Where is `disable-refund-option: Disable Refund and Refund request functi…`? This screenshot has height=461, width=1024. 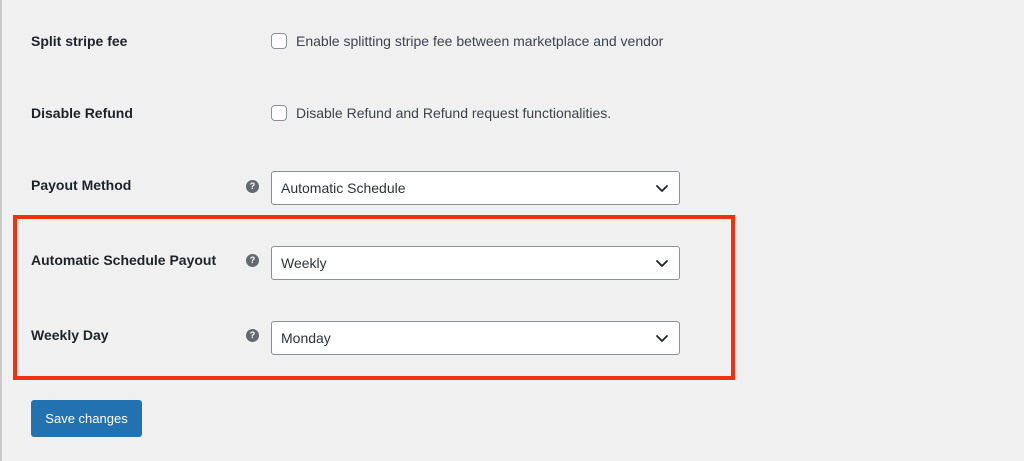 disable-refund-option: Disable Refund and Refund request functi… is located at coordinates (441, 113).